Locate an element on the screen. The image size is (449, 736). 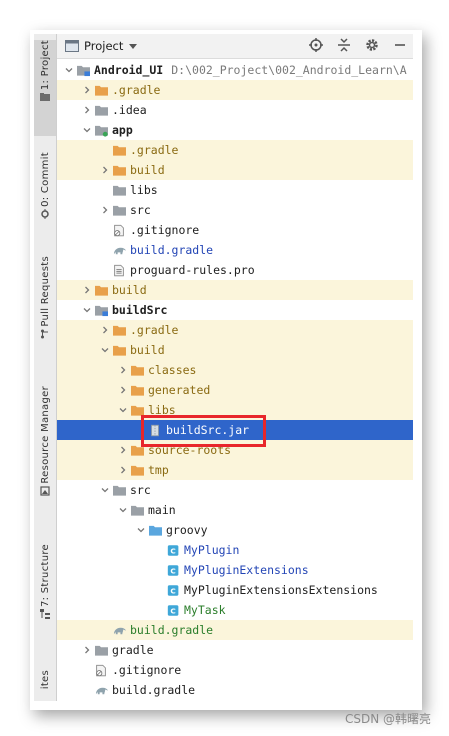
tree-row: groovy is located at coordinates (235, 530).